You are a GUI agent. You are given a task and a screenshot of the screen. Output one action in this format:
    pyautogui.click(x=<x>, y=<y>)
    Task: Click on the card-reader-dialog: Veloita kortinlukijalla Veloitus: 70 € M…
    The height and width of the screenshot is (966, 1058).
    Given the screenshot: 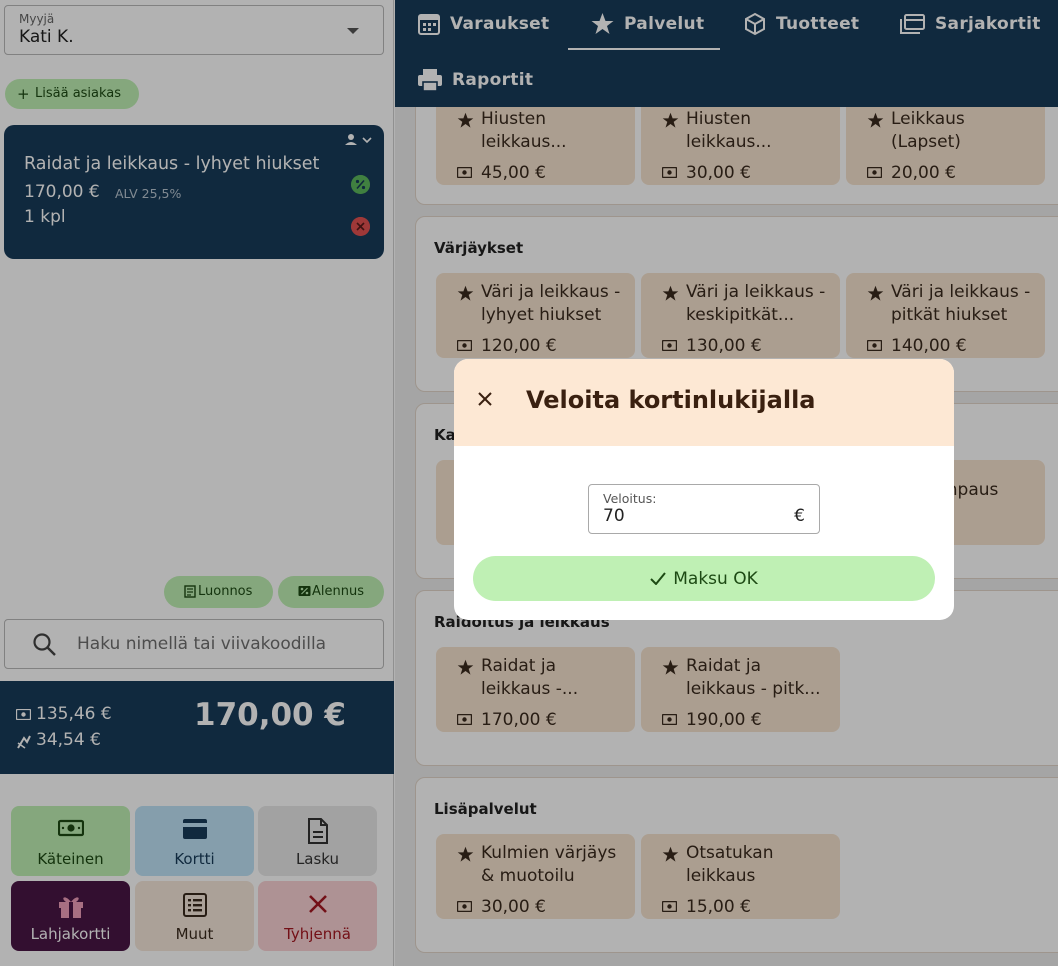 What is the action you would take?
    pyautogui.click(x=704, y=489)
    